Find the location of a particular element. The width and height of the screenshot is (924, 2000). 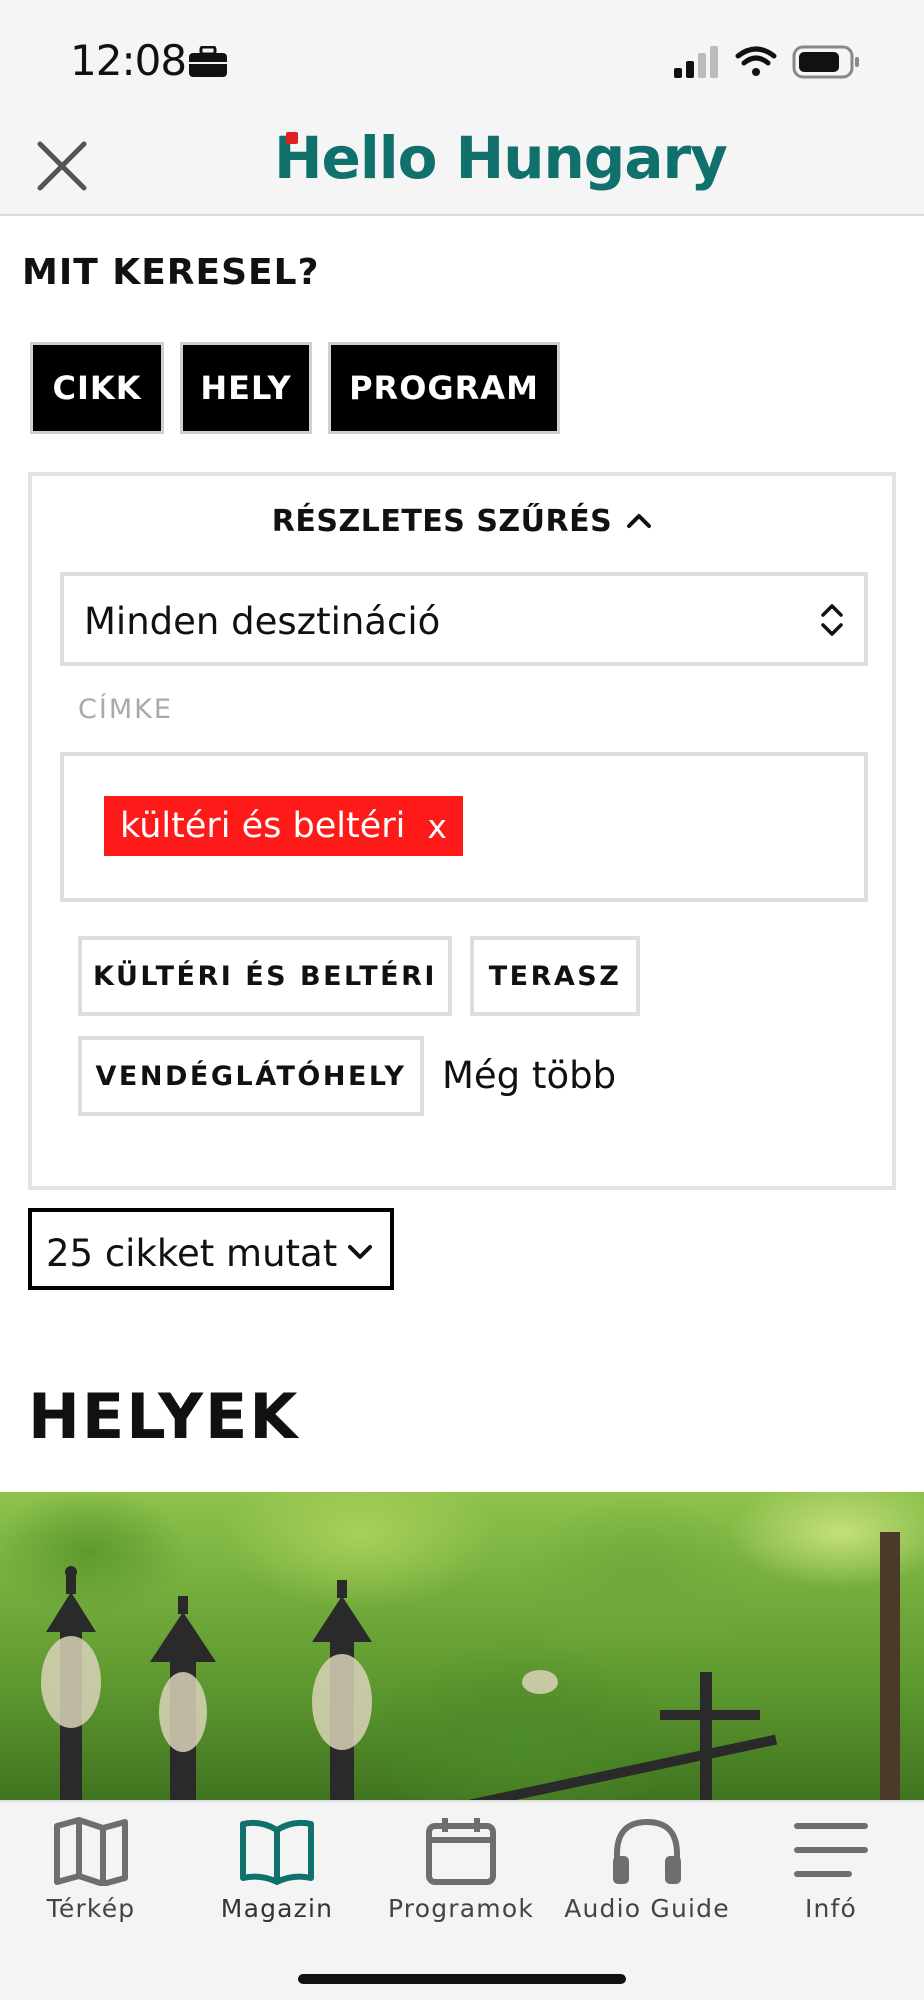

menu-icon is located at coordinates (831, 1850).